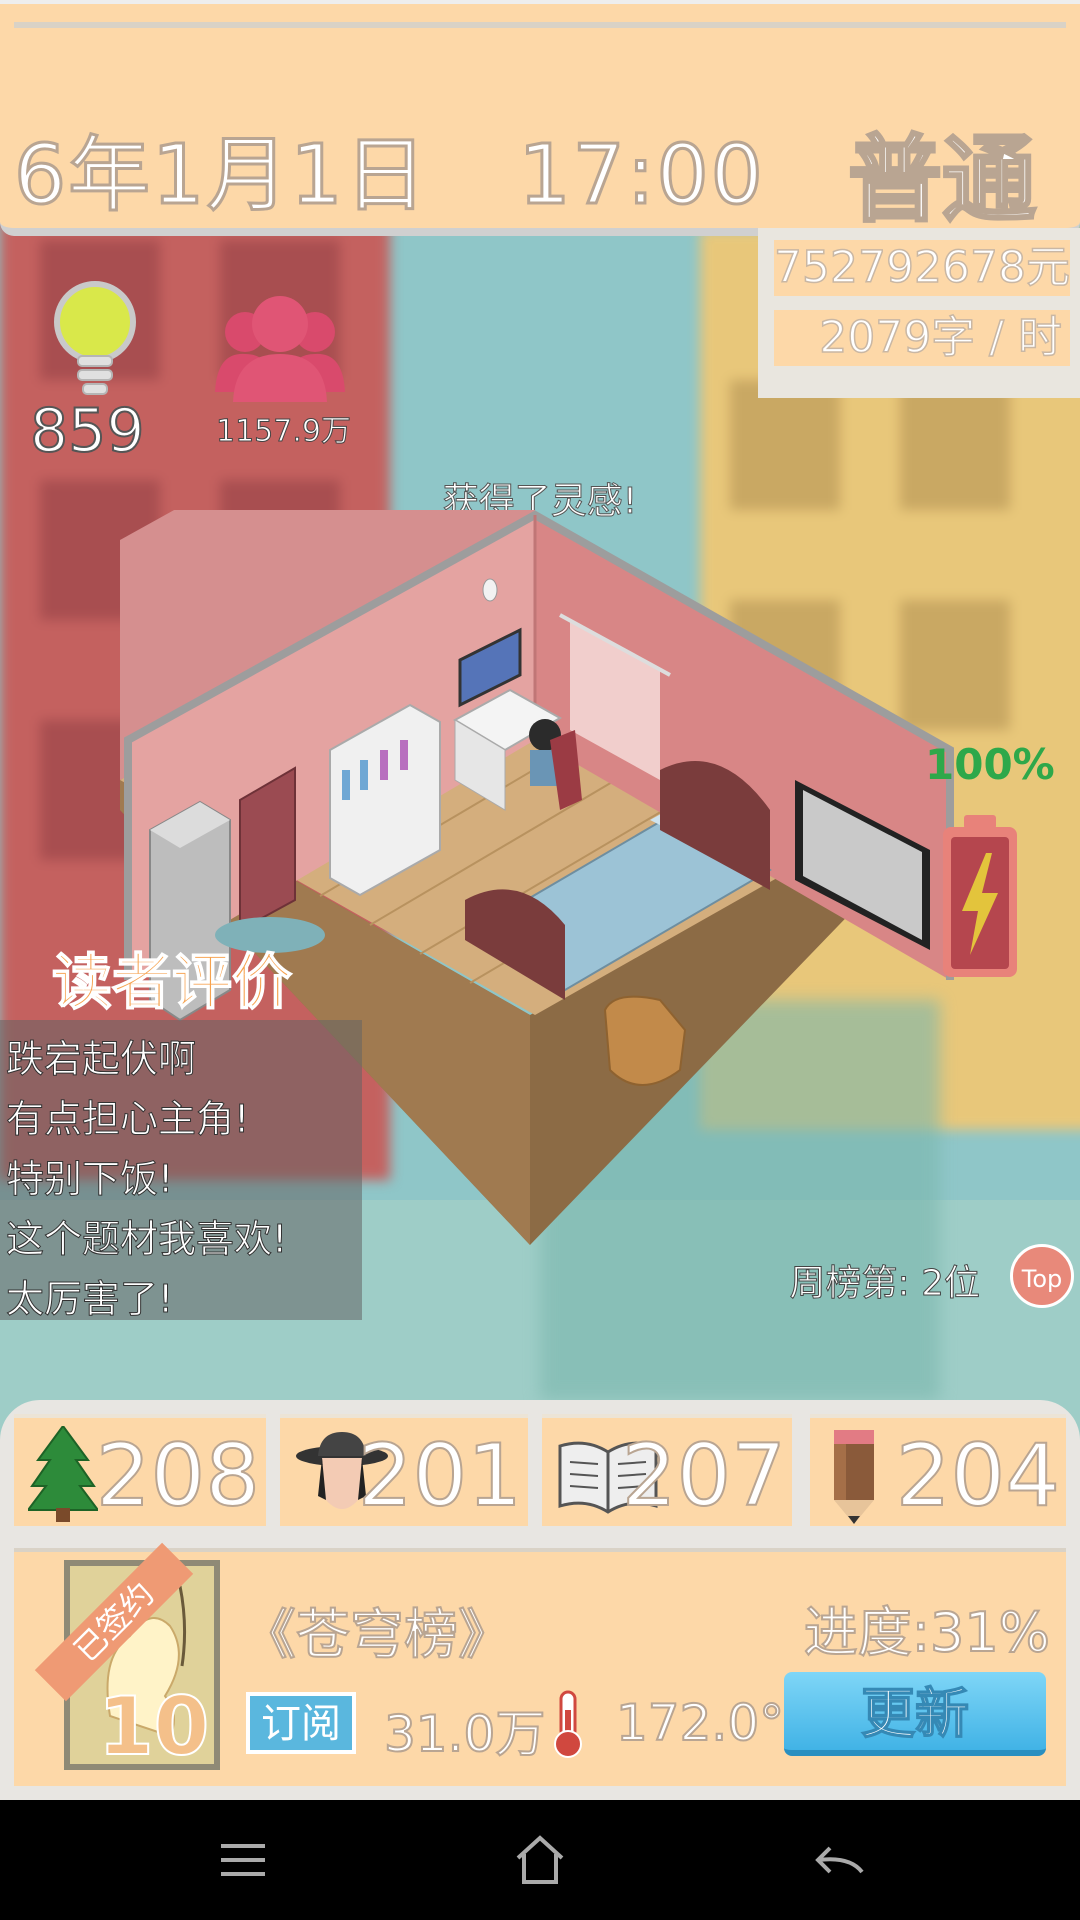  Describe the element at coordinates (941, 172) in the screenshot. I see `difficulty-label: 普通` at that location.